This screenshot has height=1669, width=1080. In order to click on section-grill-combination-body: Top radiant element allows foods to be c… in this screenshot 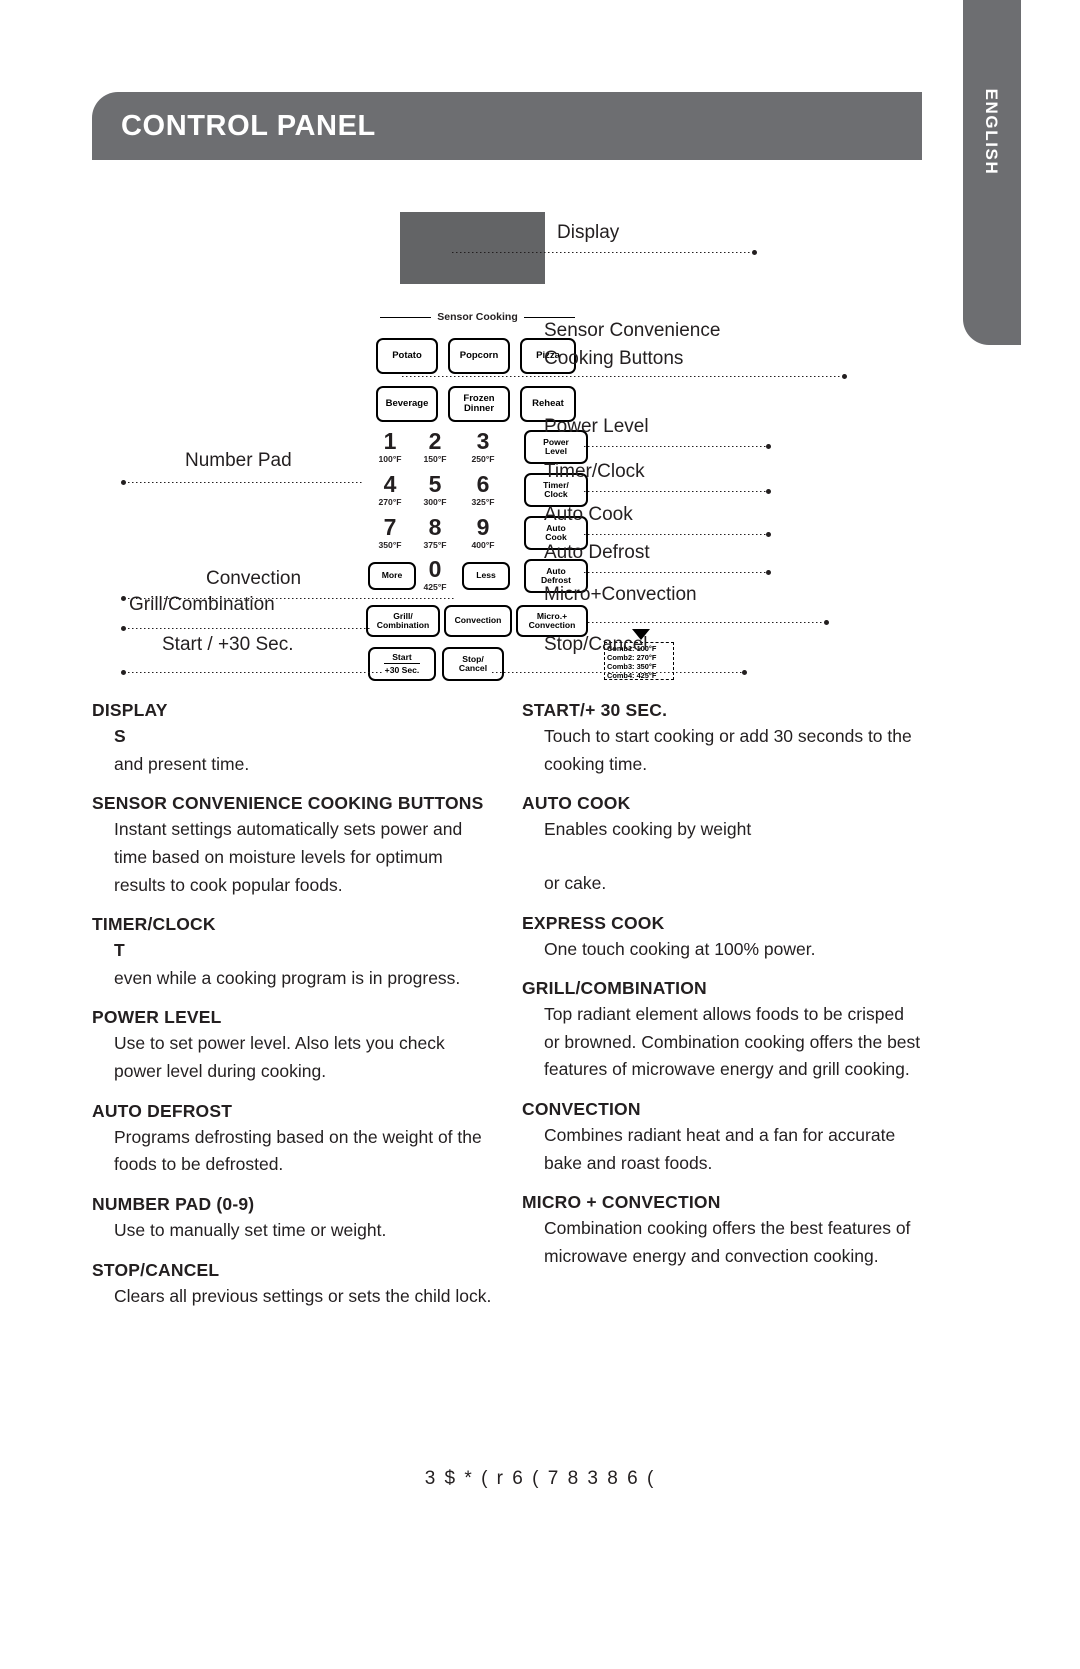, I will do `click(732, 1042)`.